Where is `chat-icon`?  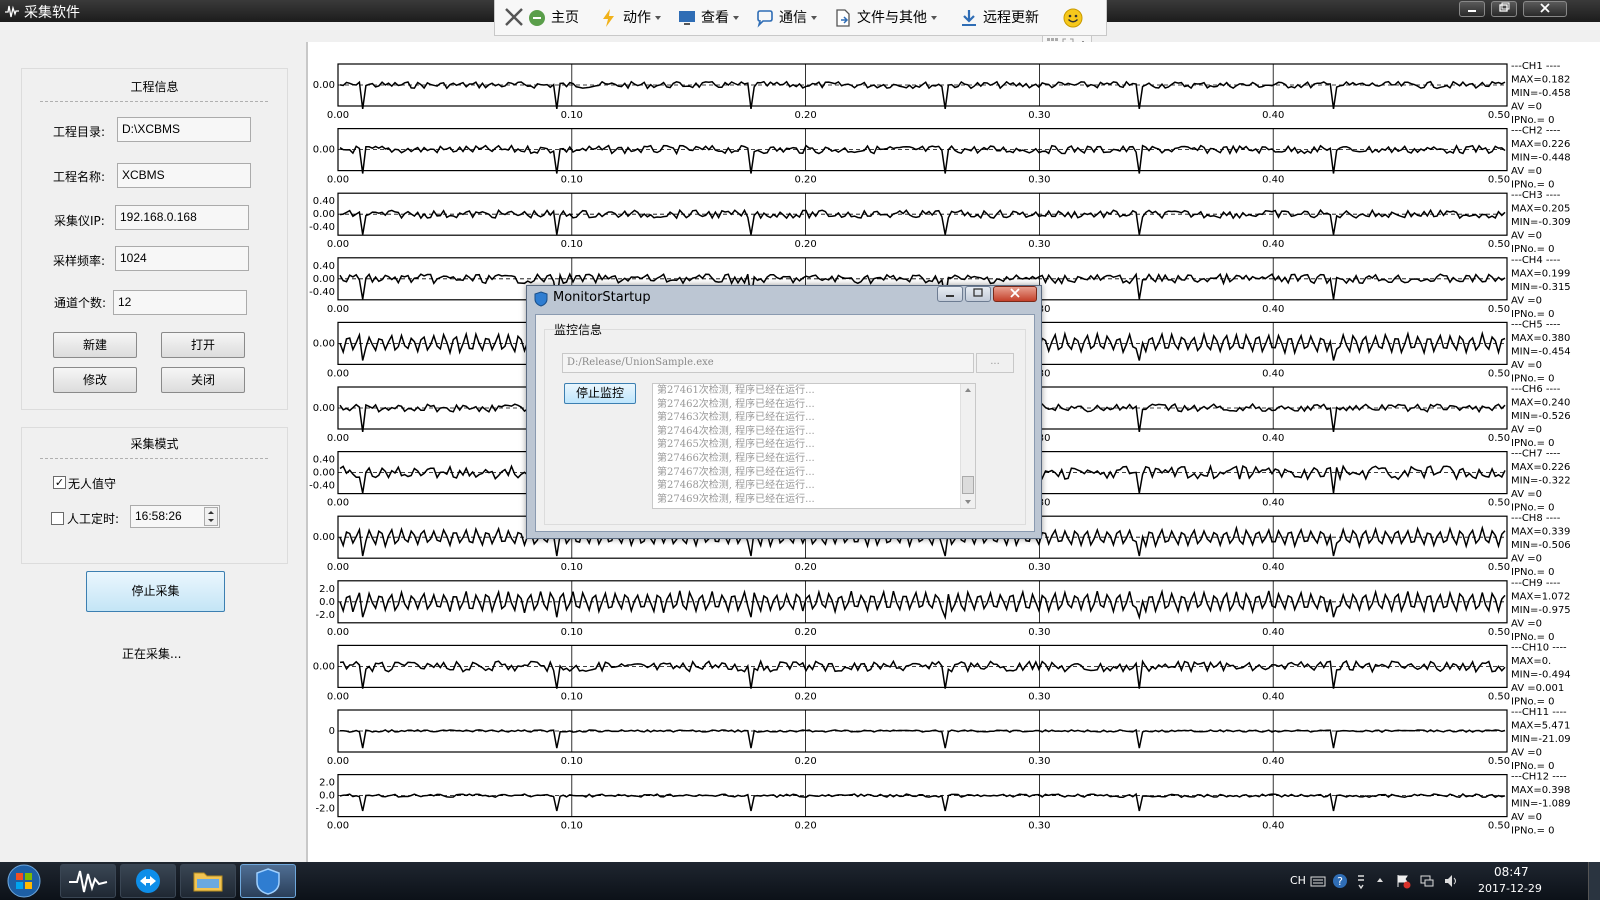 chat-icon is located at coordinates (765, 19).